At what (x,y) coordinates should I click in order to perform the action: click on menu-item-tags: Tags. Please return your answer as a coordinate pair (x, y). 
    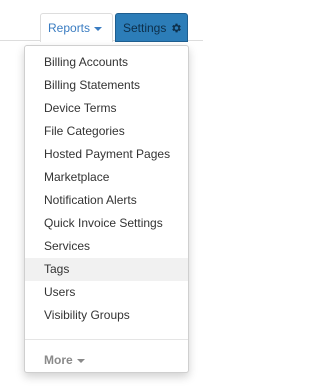
    Looking at the image, I should click on (106, 269).